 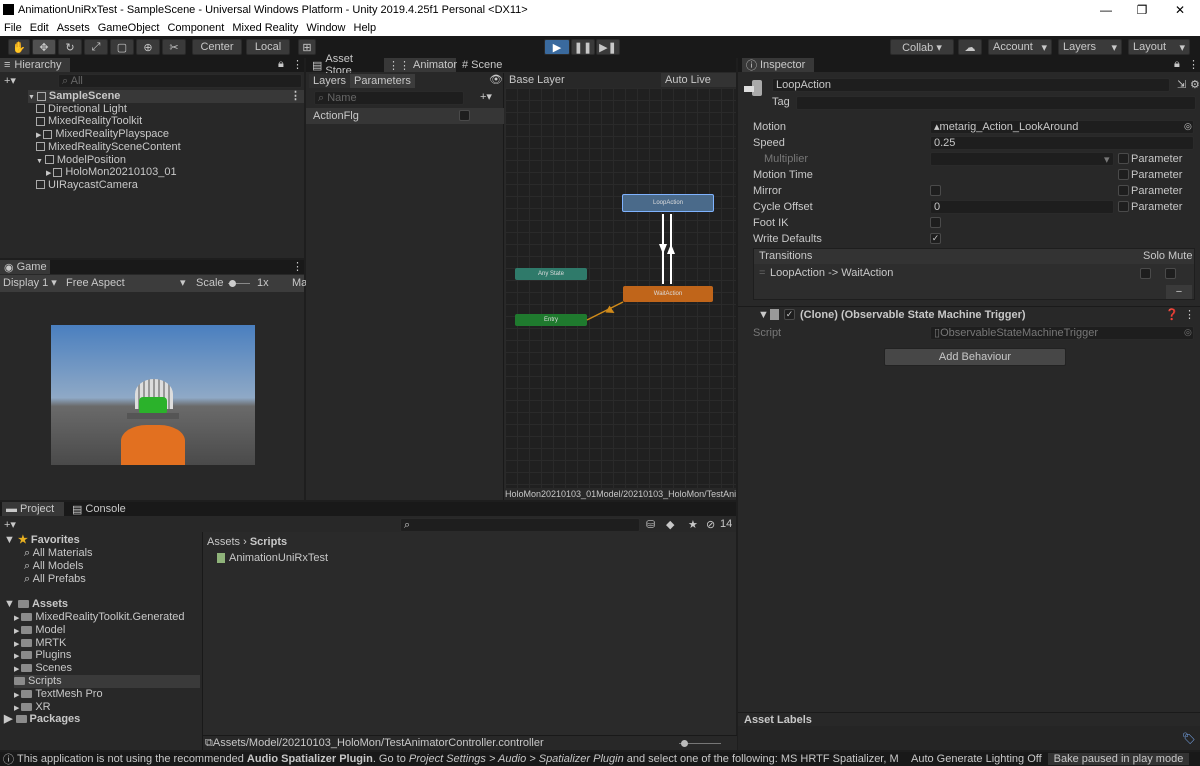 What do you see at coordinates (325, 28) in the screenshot?
I see `menu-window: Window` at bounding box center [325, 28].